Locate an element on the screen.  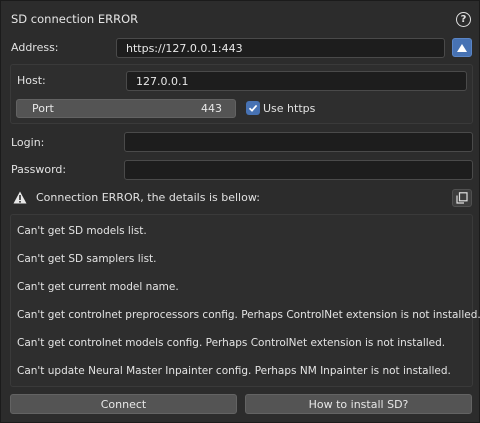
error-line: Can't get SD models list. is located at coordinates (82, 231).